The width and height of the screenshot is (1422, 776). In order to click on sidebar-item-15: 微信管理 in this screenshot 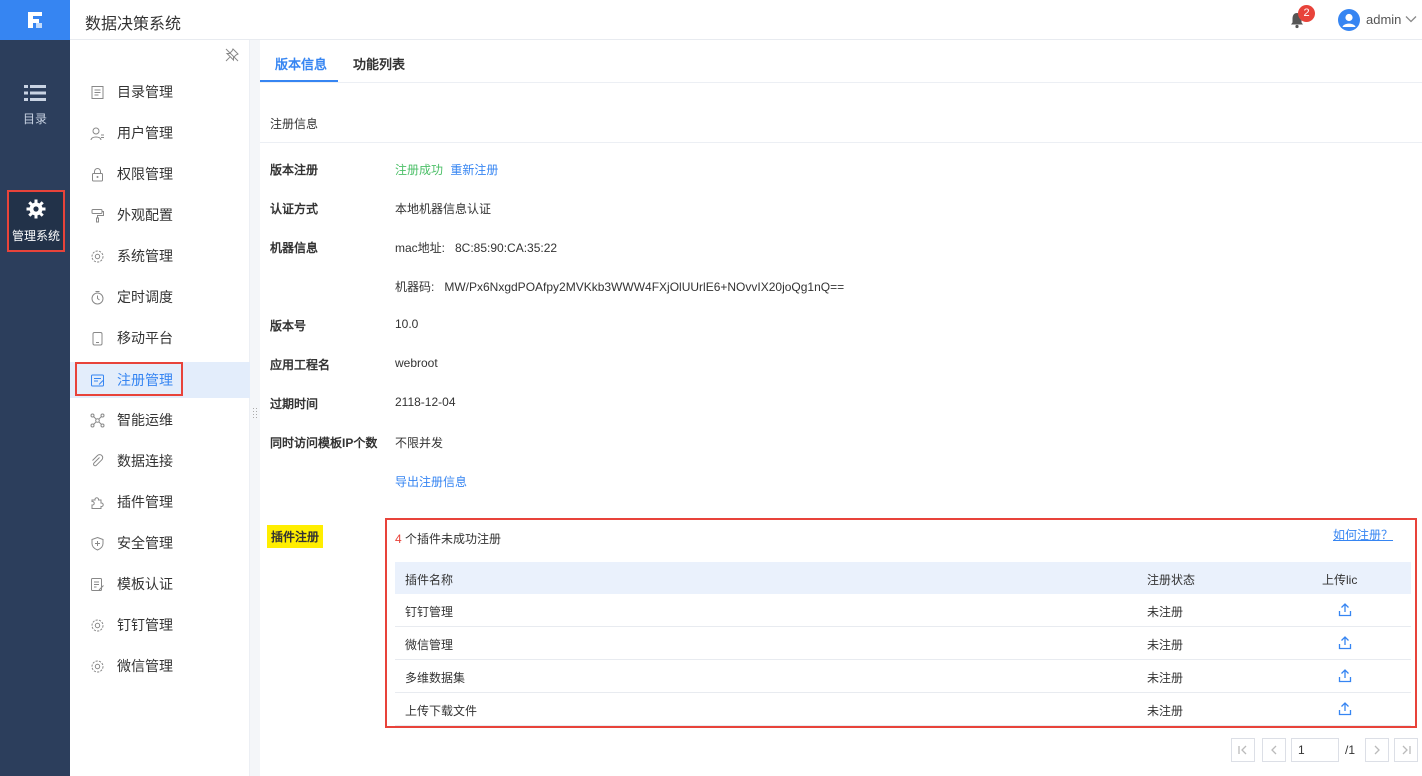, I will do `click(160, 666)`.